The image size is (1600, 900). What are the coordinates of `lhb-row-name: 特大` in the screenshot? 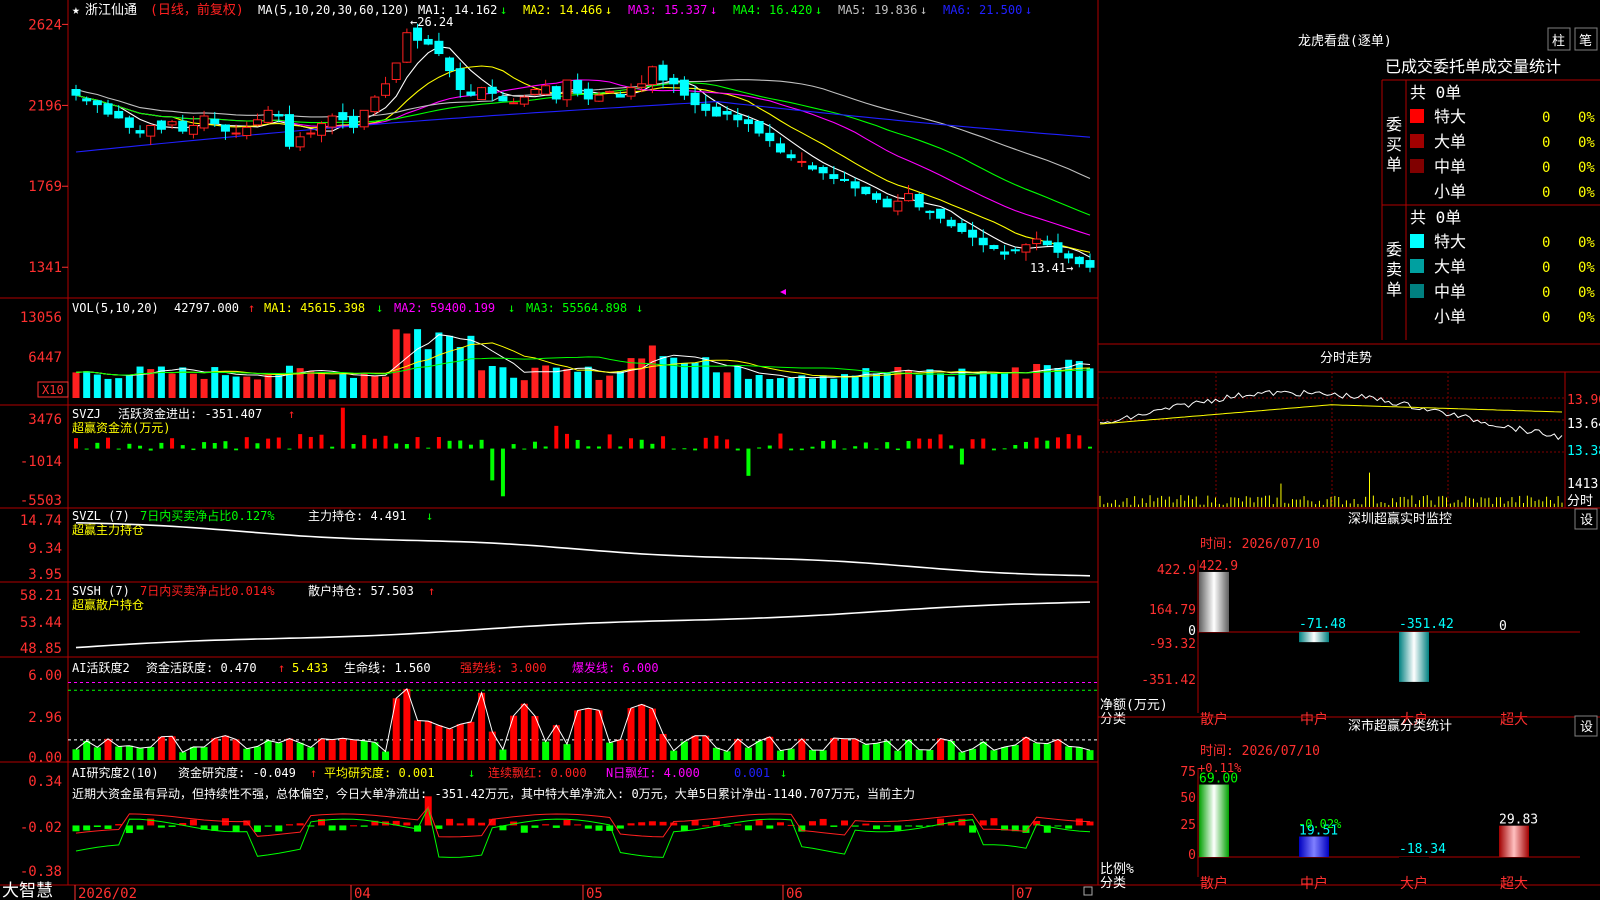 It's located at (1450, 241).